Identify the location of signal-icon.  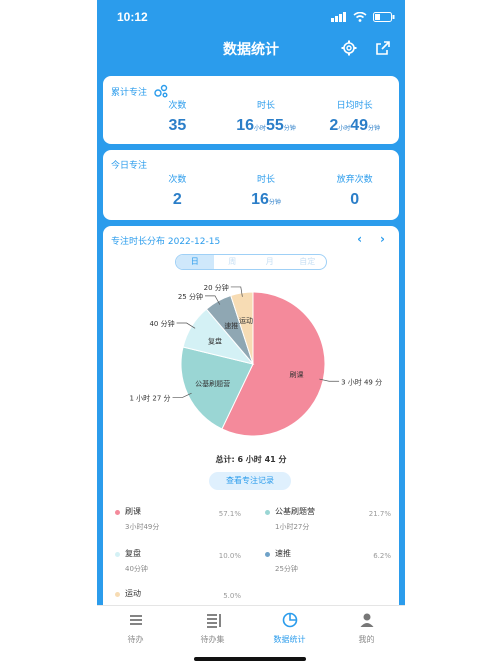
(338, 17).